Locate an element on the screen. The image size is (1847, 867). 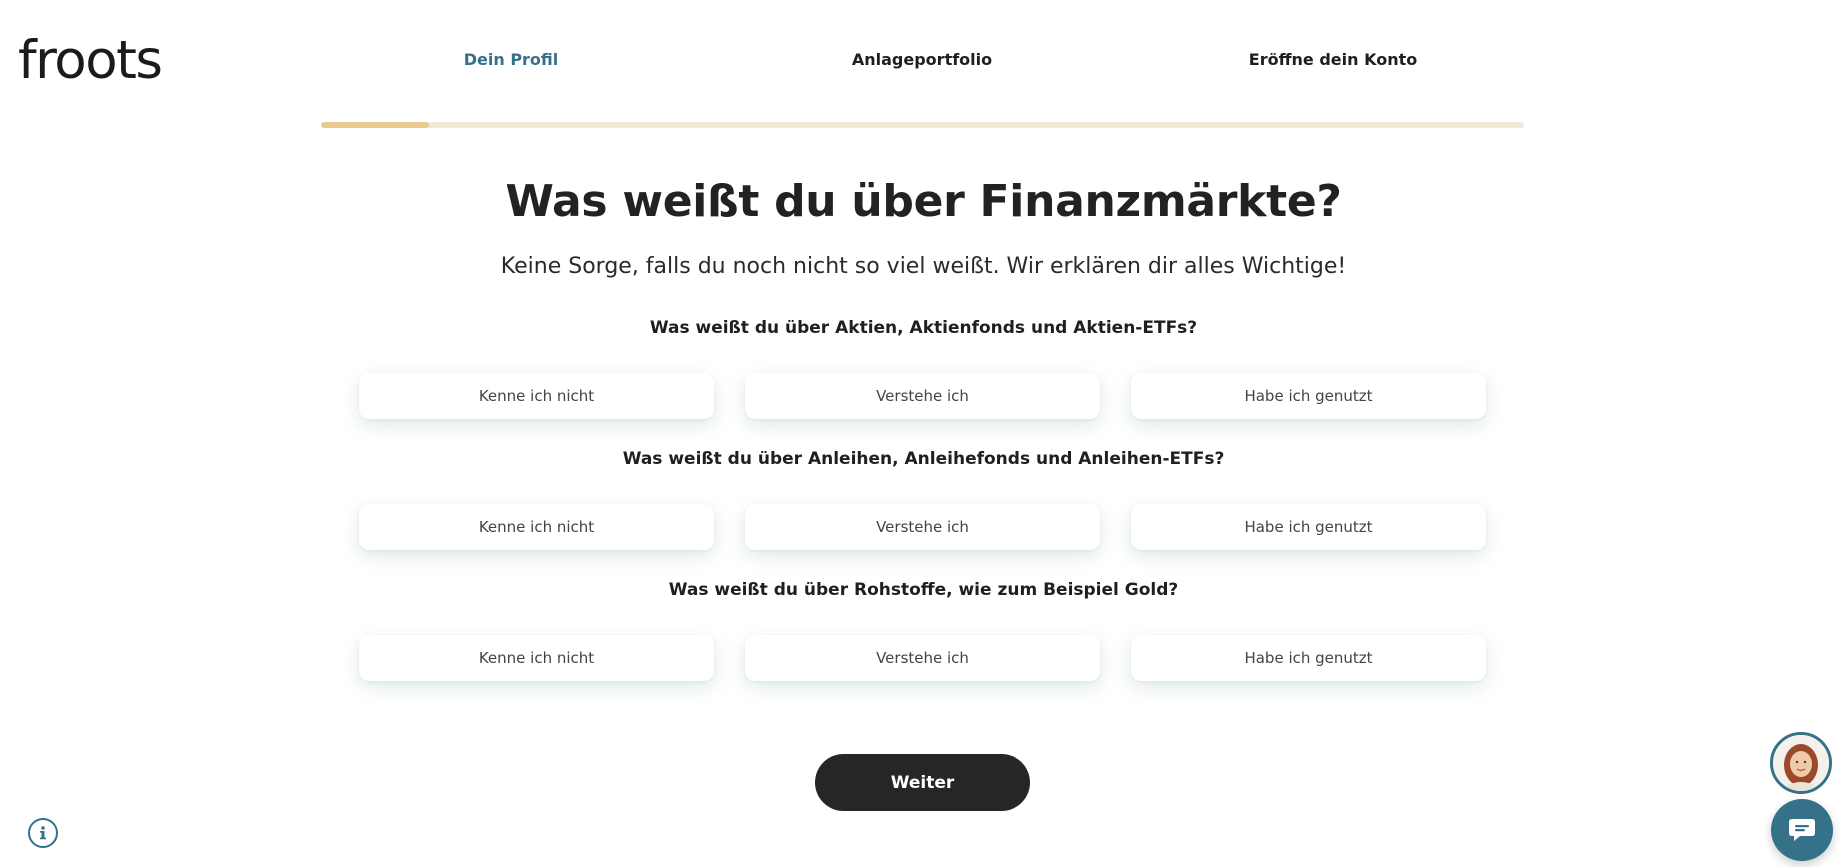
step-anlageportfolio: Anlageportfolio is located at coordinates (922, 59).